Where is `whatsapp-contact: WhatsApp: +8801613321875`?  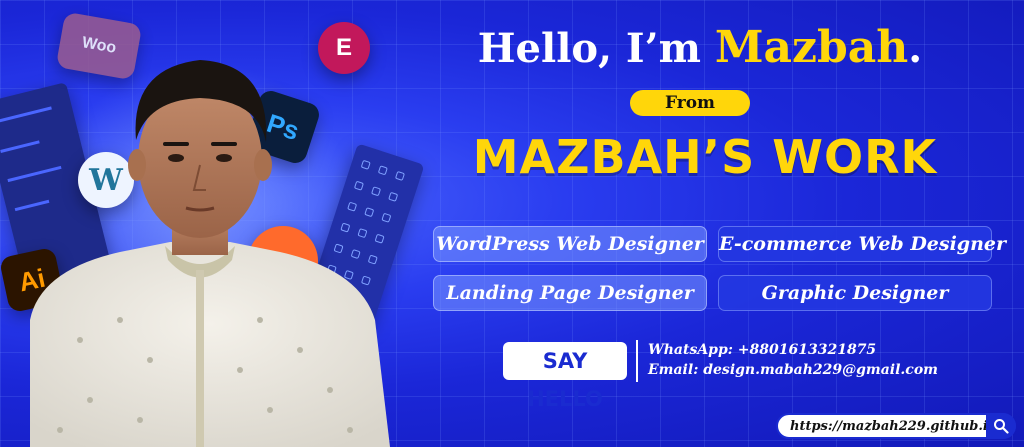
whatsapp-contact: WhatsApp: +8801613321875 is located at coordinates (762, 350).